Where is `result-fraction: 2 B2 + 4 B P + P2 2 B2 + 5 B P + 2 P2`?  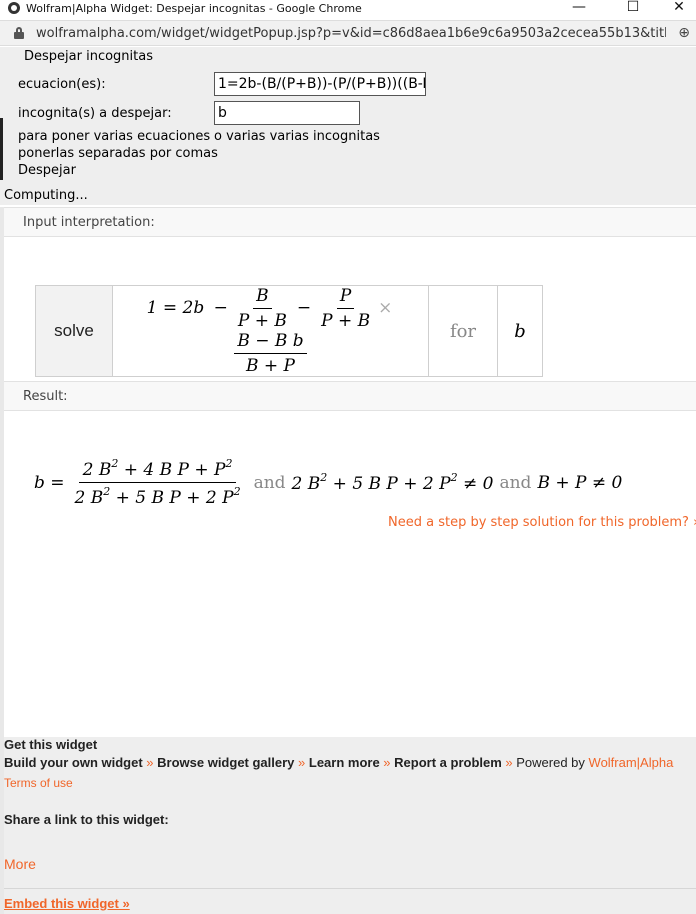
result-fraction: 2 B2 + 4 B P + P2 2 B2 + 5 B P + 2 P2 is located at coordinates (158, 482).